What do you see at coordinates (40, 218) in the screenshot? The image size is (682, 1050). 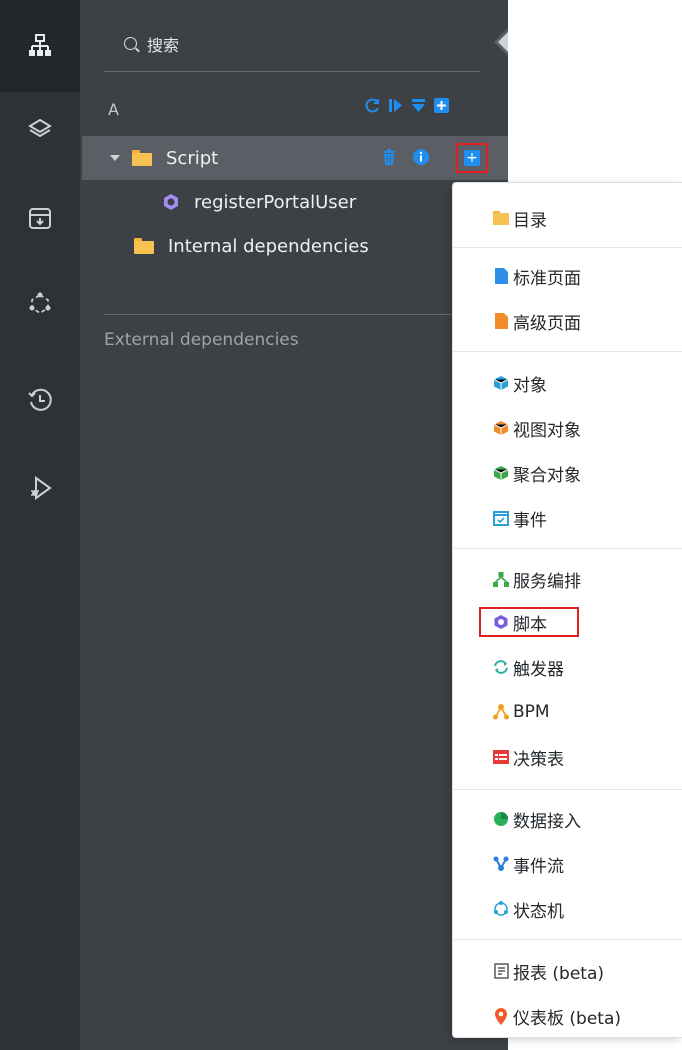 I see `archive-icon` at bounding box center [40, 218].